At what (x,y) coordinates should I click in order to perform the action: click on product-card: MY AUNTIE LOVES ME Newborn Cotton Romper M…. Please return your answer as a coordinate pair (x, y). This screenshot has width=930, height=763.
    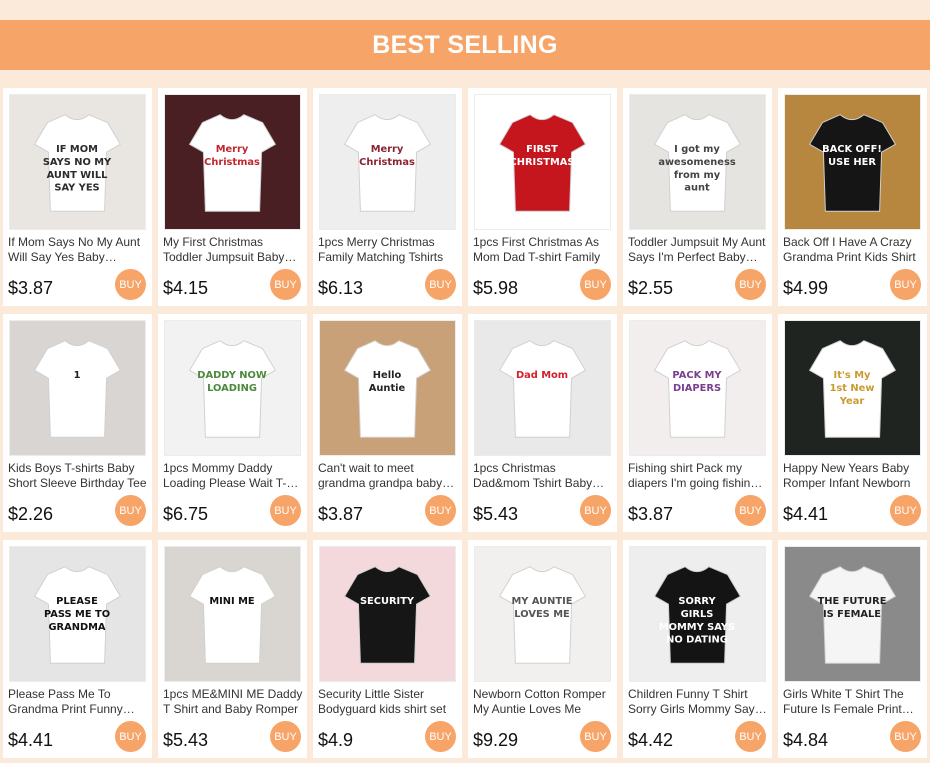
    Looking at the image, I should click on (542, 649).